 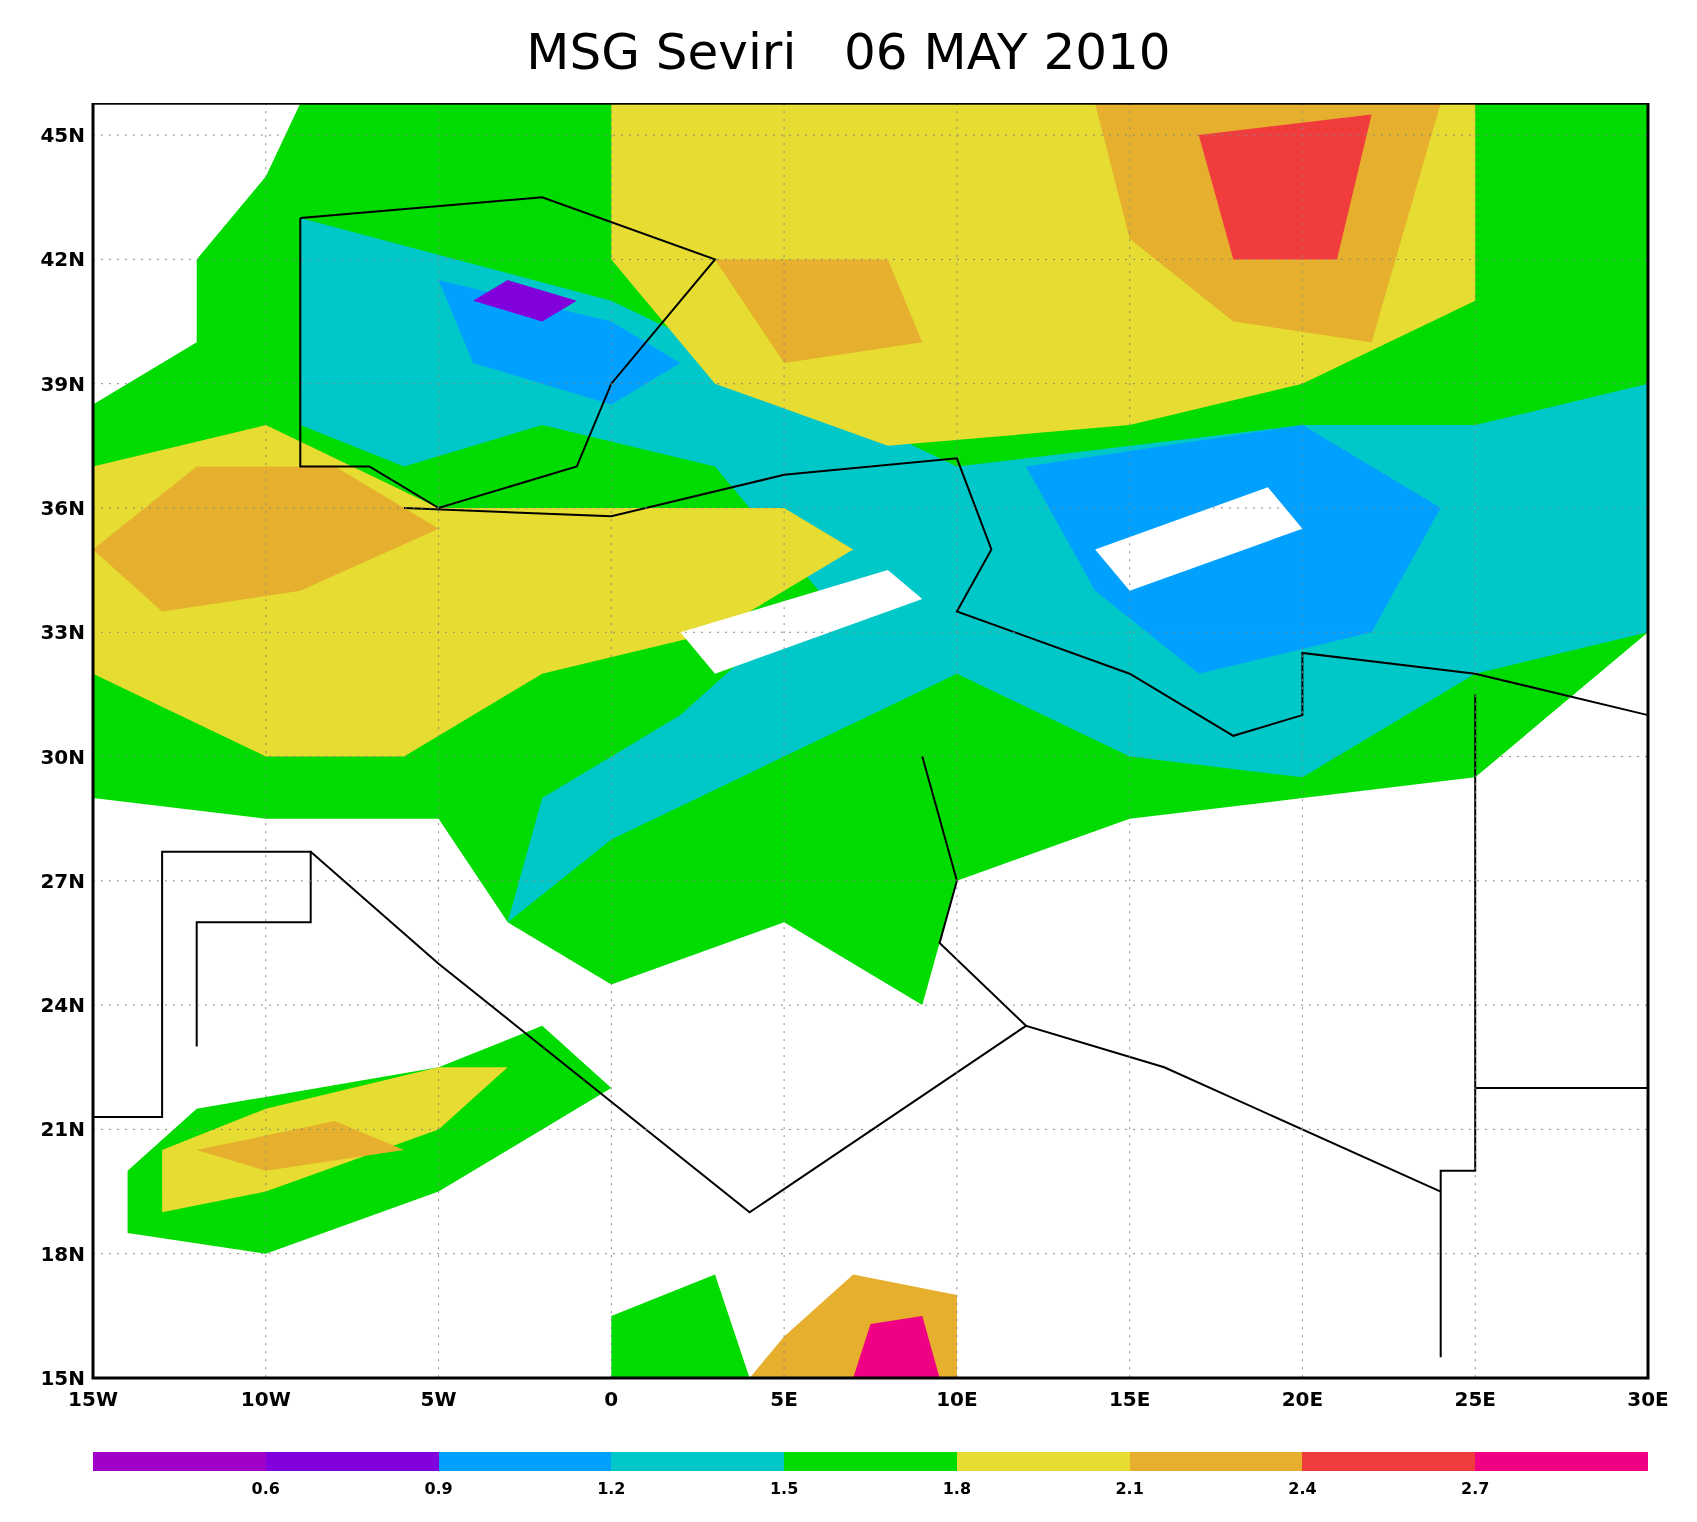 I want to click on longitude-label: 5E, so click(x=784, y=1399).